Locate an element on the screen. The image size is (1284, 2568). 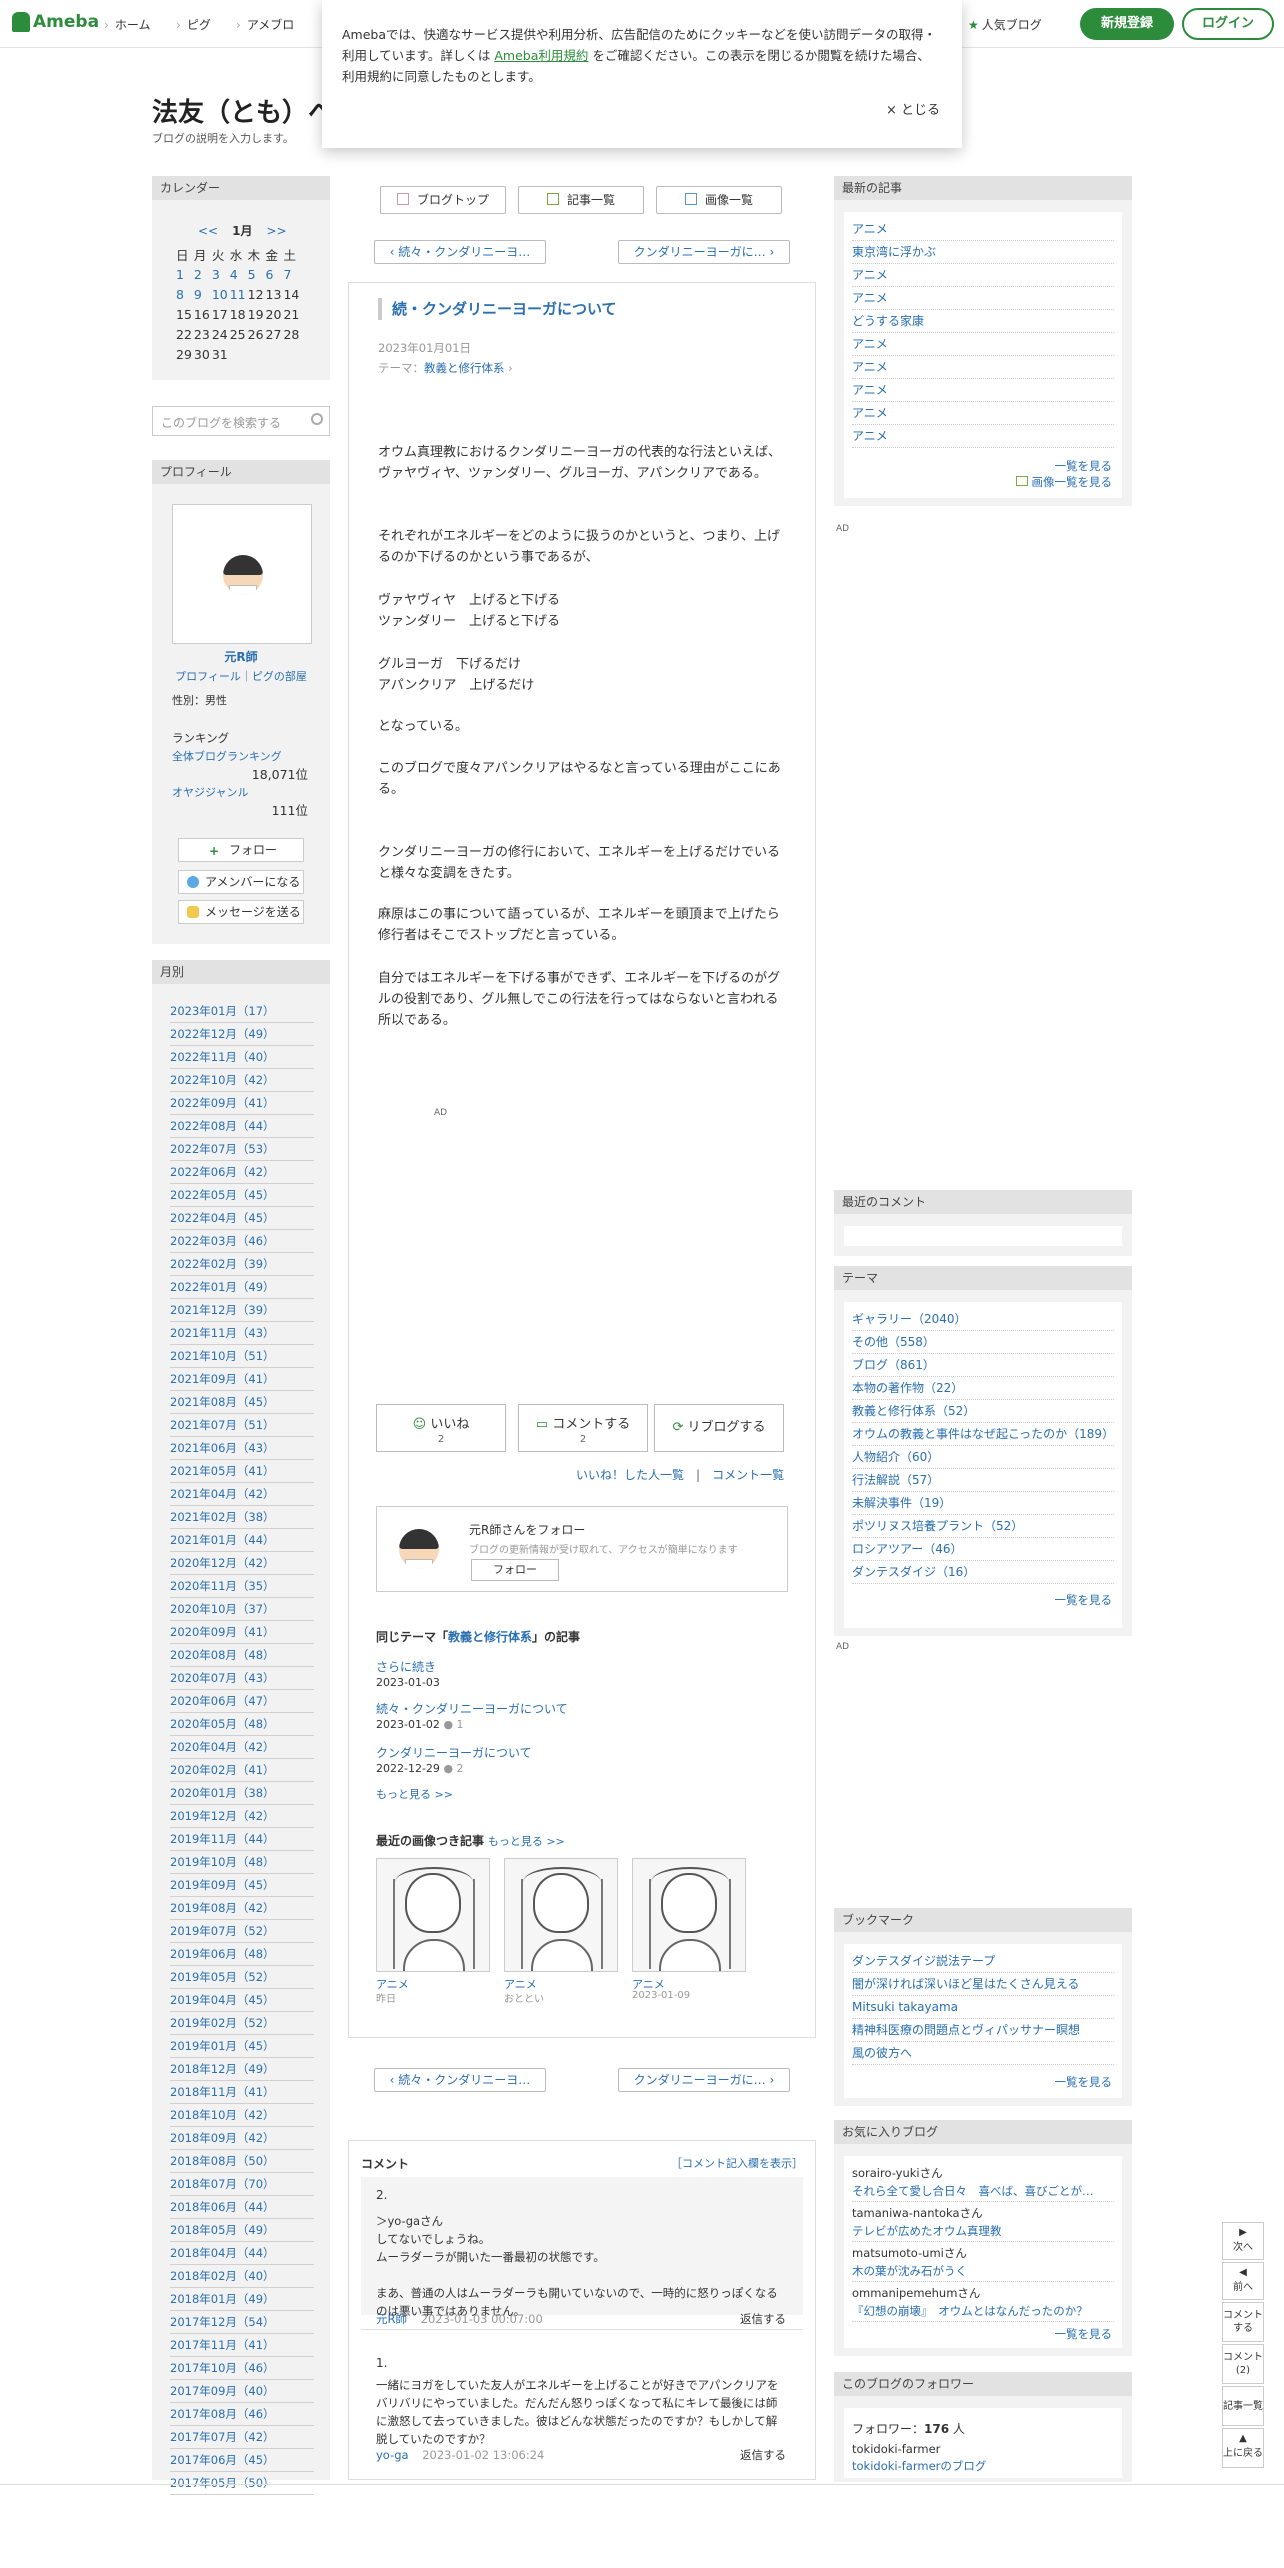
reply-button: 返信する is located at coordinates (763, 2319).